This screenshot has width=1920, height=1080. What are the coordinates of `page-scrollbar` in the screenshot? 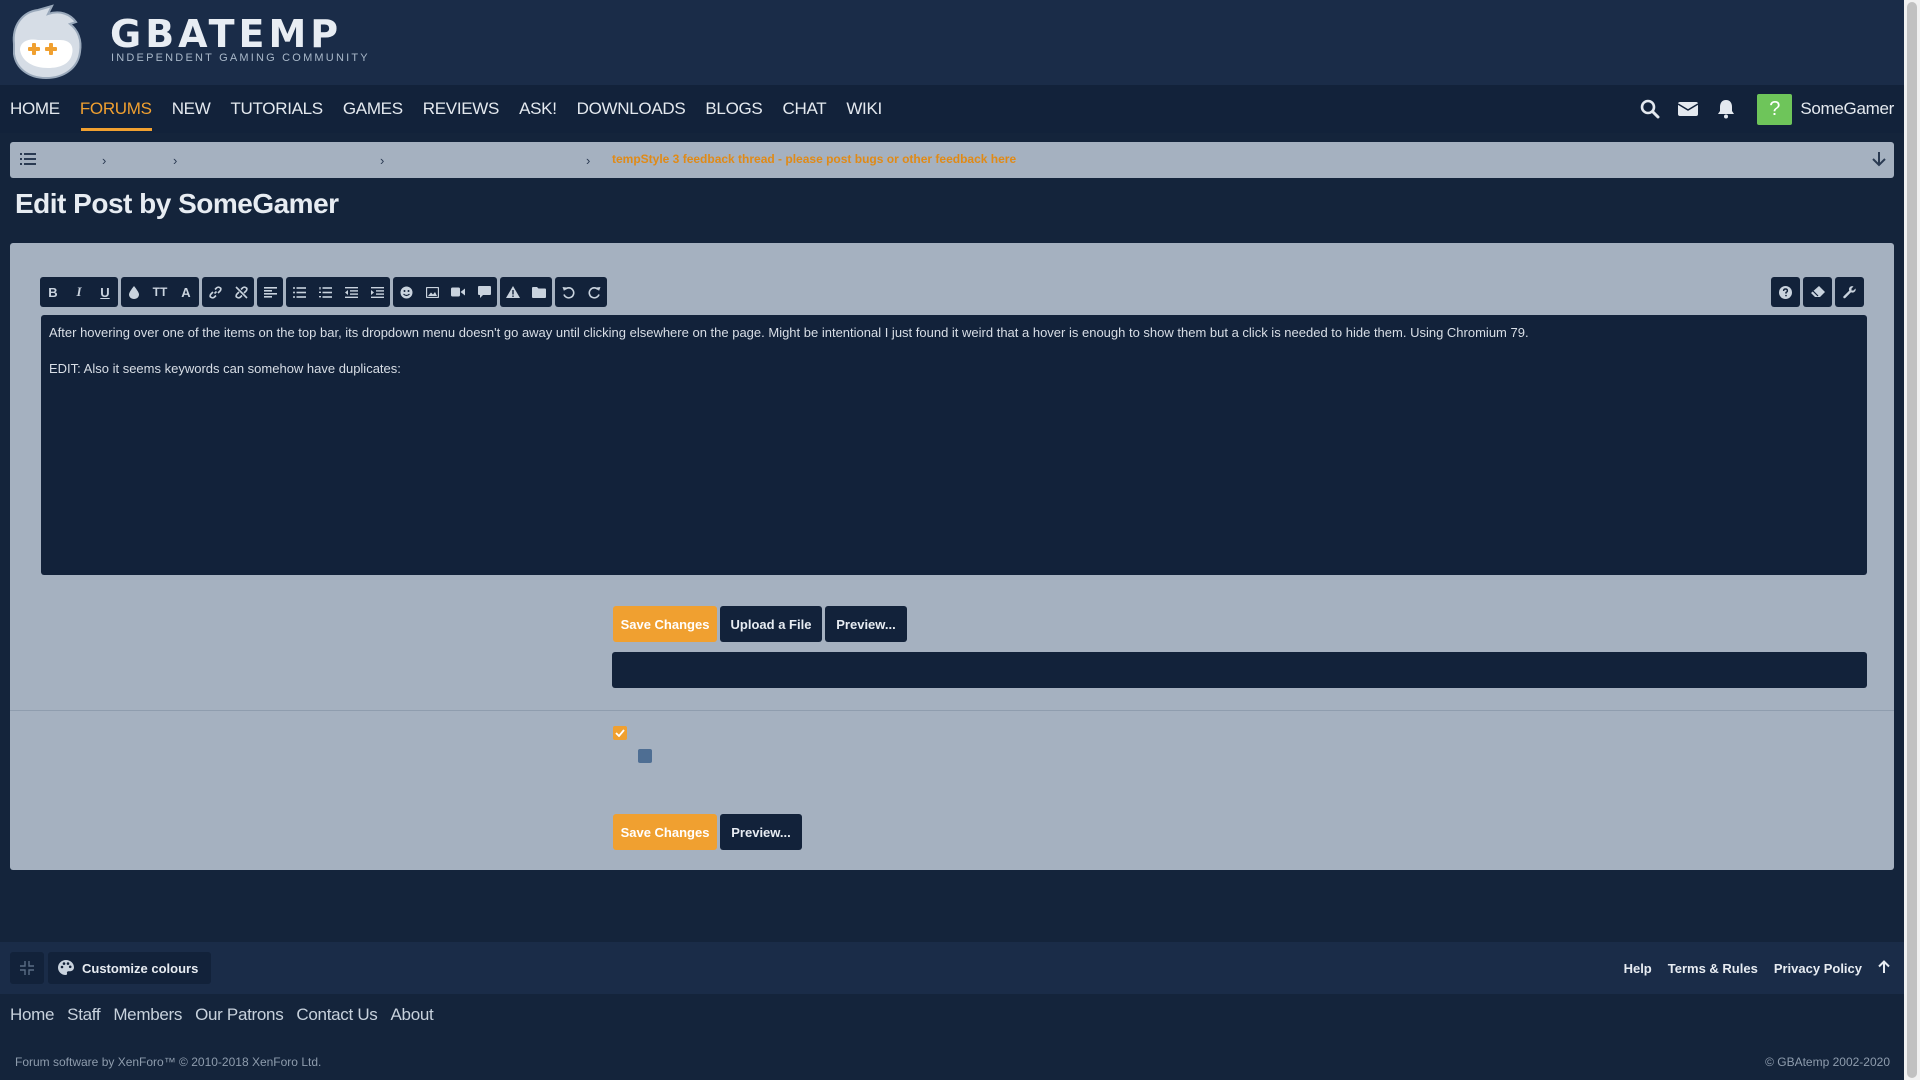 It's located at (1912, 540).